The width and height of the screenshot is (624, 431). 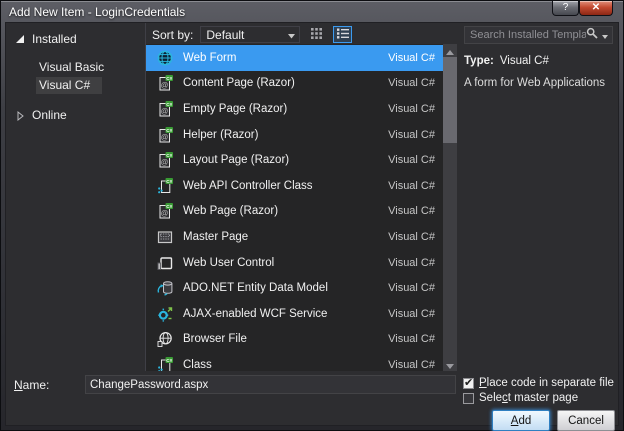 What do you see at coordinates (605, 35) in the screenshot?
I see `search-options-chevron-icon` at bounding box center [605, 35].